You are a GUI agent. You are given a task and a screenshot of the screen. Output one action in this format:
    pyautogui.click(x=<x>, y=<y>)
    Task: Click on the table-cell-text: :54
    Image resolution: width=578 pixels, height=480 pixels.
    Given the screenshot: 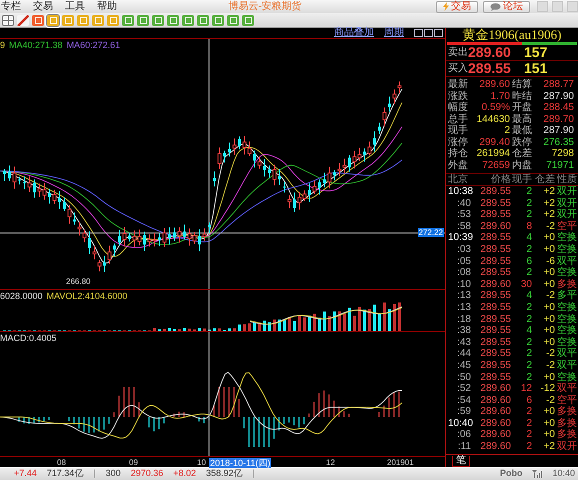 What is the action you would take?
    pyautogui.click(x=464, y=400)
    